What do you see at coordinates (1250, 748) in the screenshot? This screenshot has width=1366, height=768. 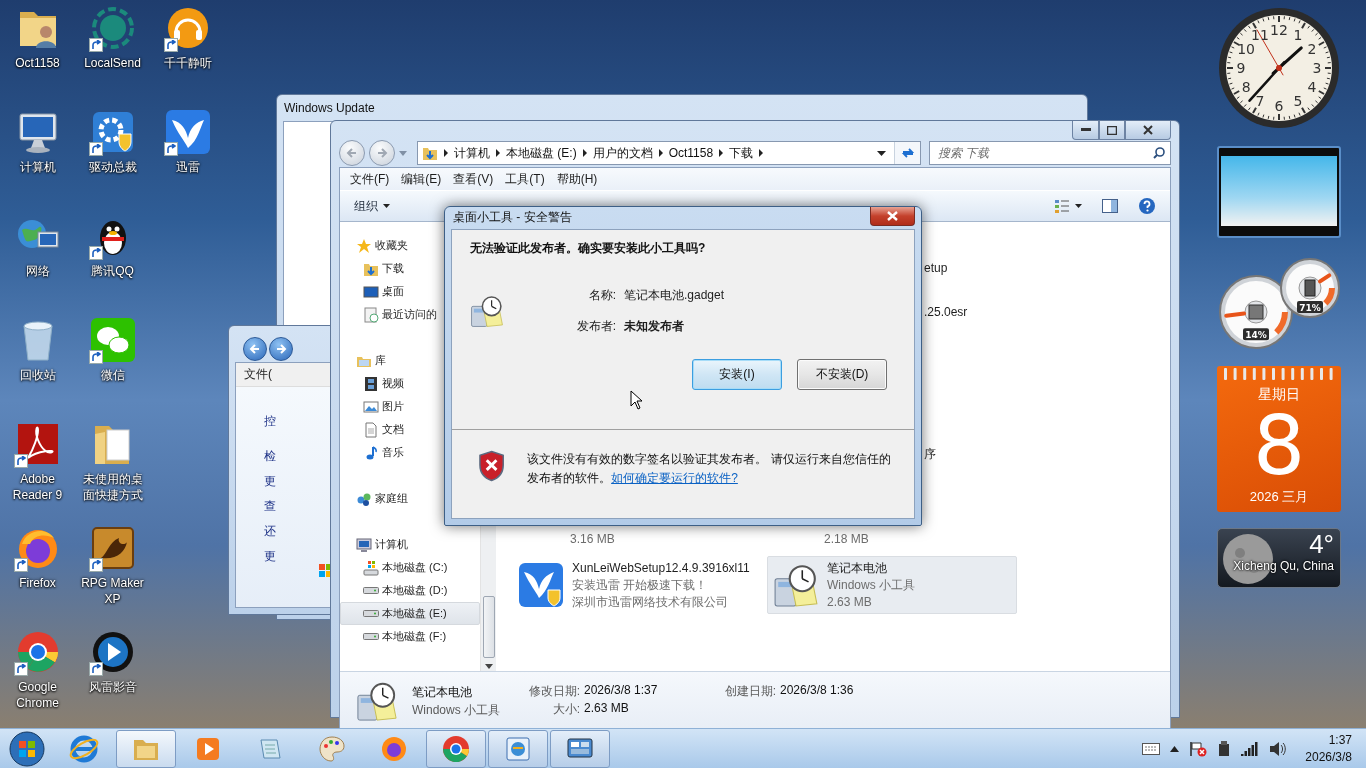 I see `signal-bars-icon` at bounding box center [1250, 748].